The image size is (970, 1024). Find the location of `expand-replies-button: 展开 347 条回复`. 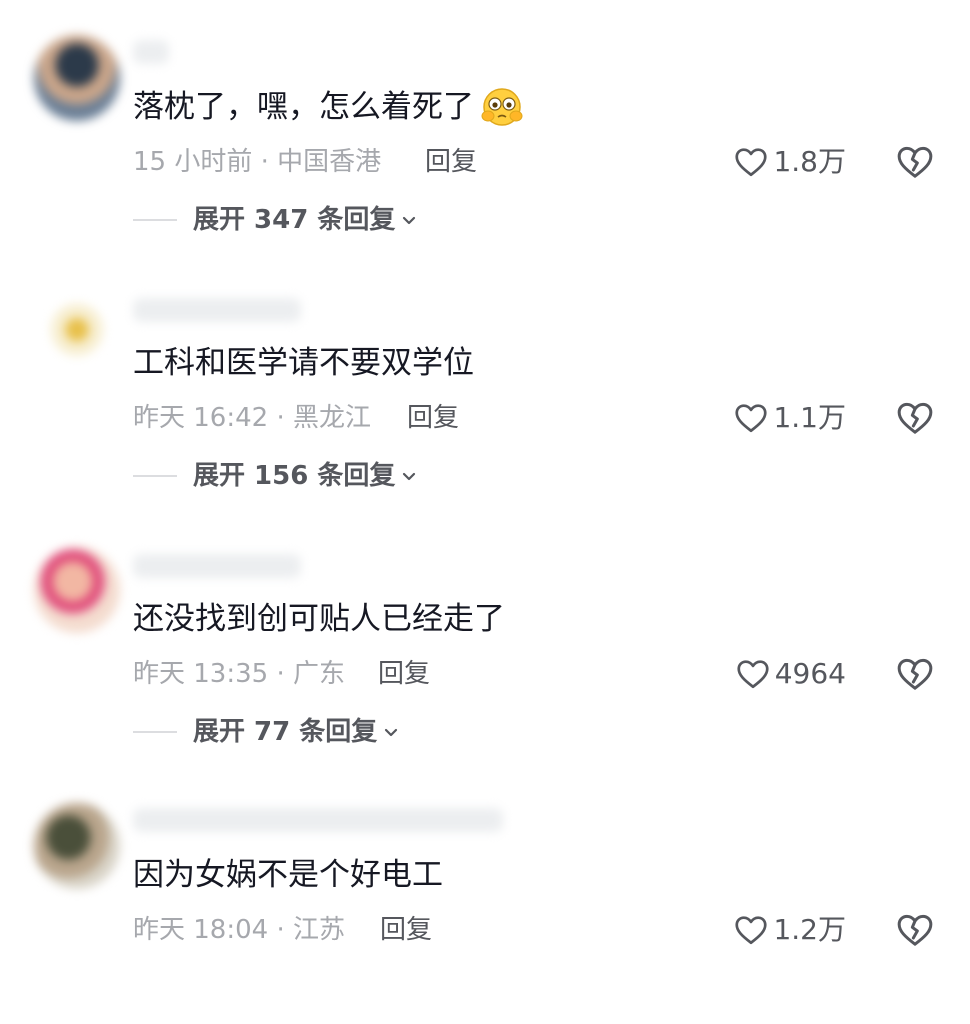

expand-replies-button: 展开 347 条回复 is located at coordinates (276, 220).